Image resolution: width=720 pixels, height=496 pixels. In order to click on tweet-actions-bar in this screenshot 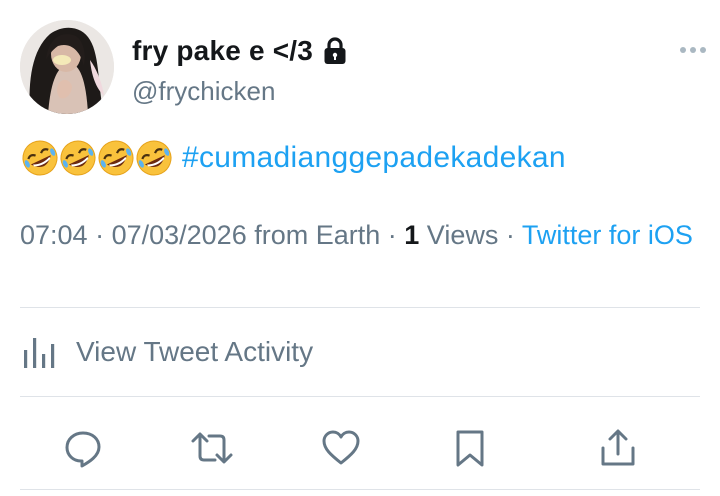, I will do `click(360, 448)`.